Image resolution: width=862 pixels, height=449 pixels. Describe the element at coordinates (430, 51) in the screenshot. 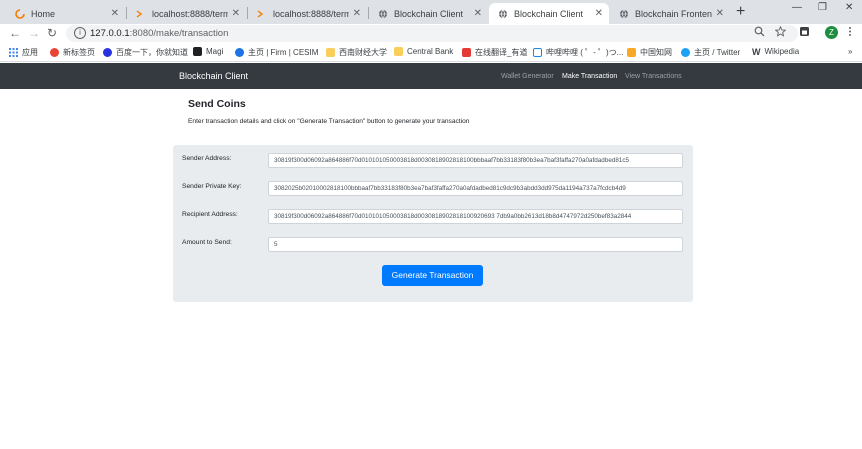

I see `bookmark-label: Central Bank` at that location.